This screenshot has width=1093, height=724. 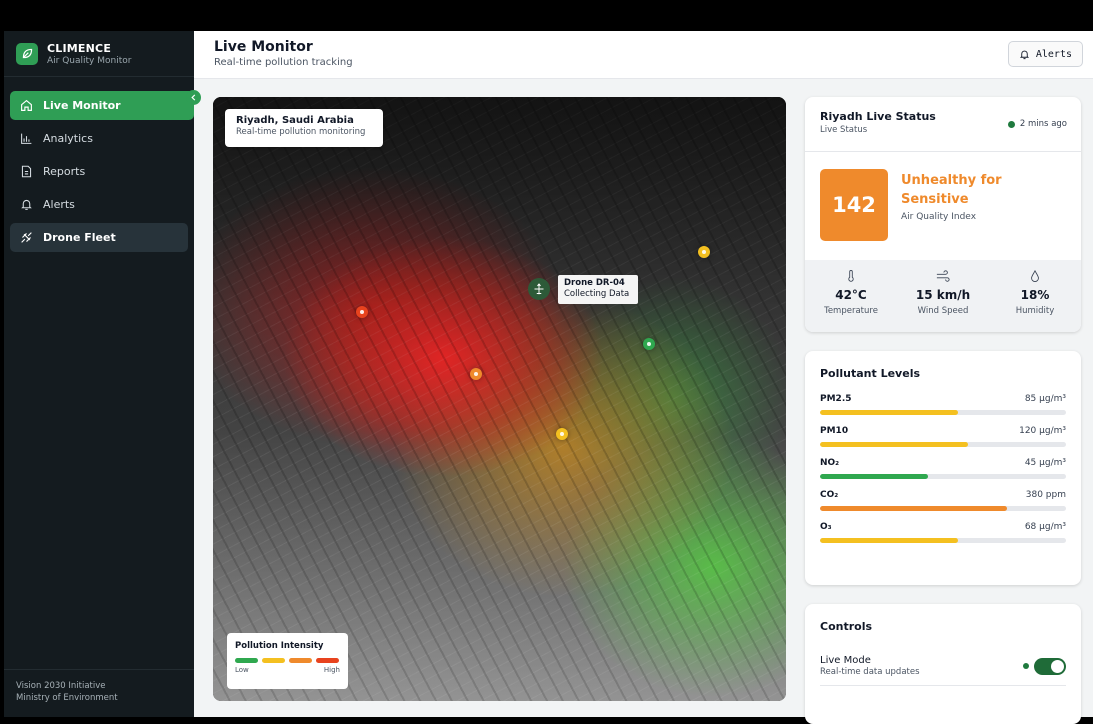 I want to click on weather-humidity: 18% Humidity, so click(x=1035, y=296).